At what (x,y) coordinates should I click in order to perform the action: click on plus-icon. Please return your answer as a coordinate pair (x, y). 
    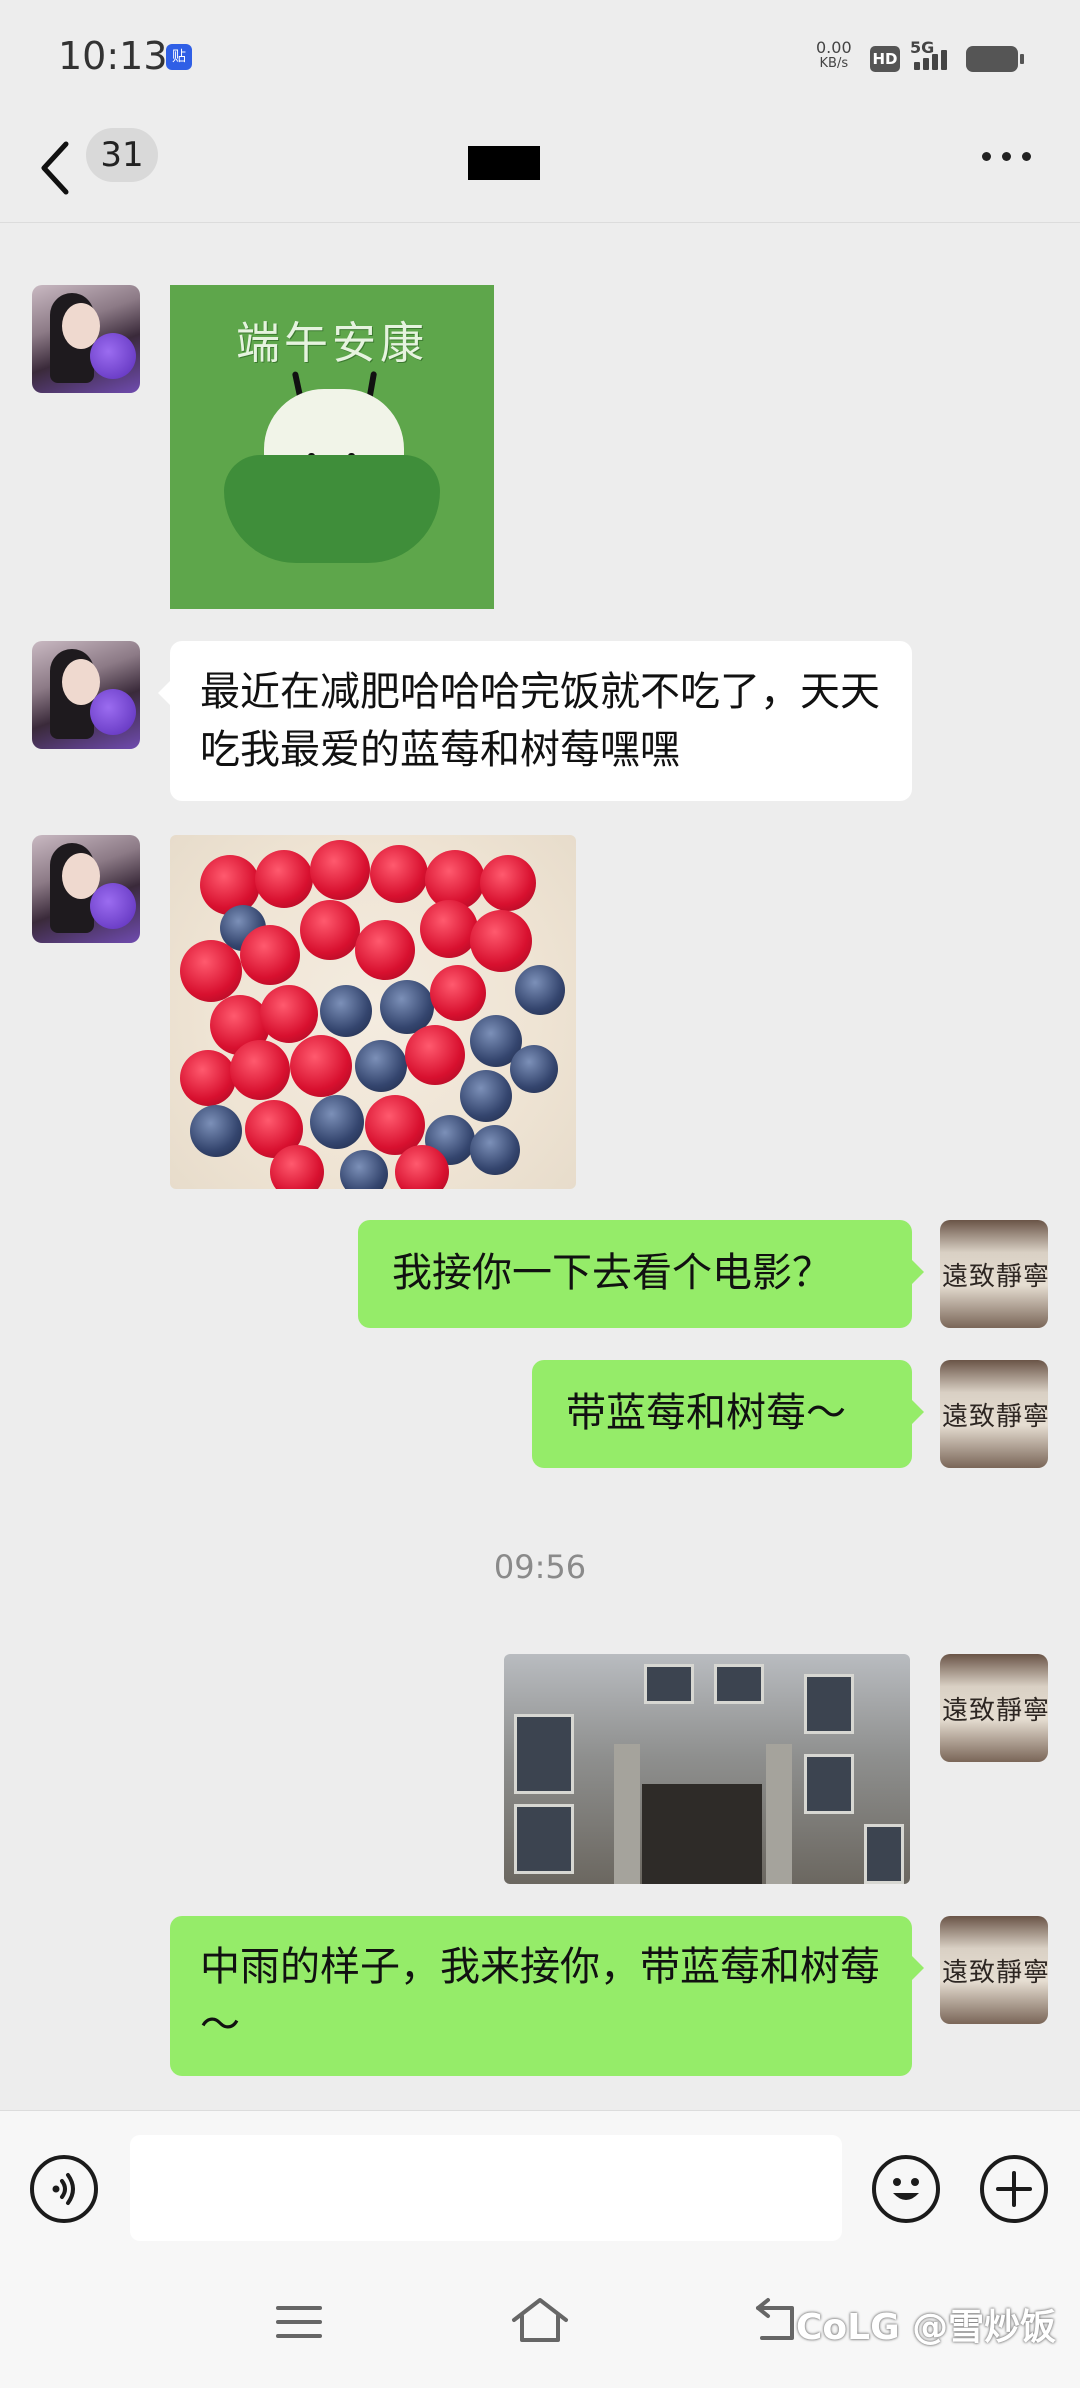
    Looking at the image, I should click on (1014, 2189).